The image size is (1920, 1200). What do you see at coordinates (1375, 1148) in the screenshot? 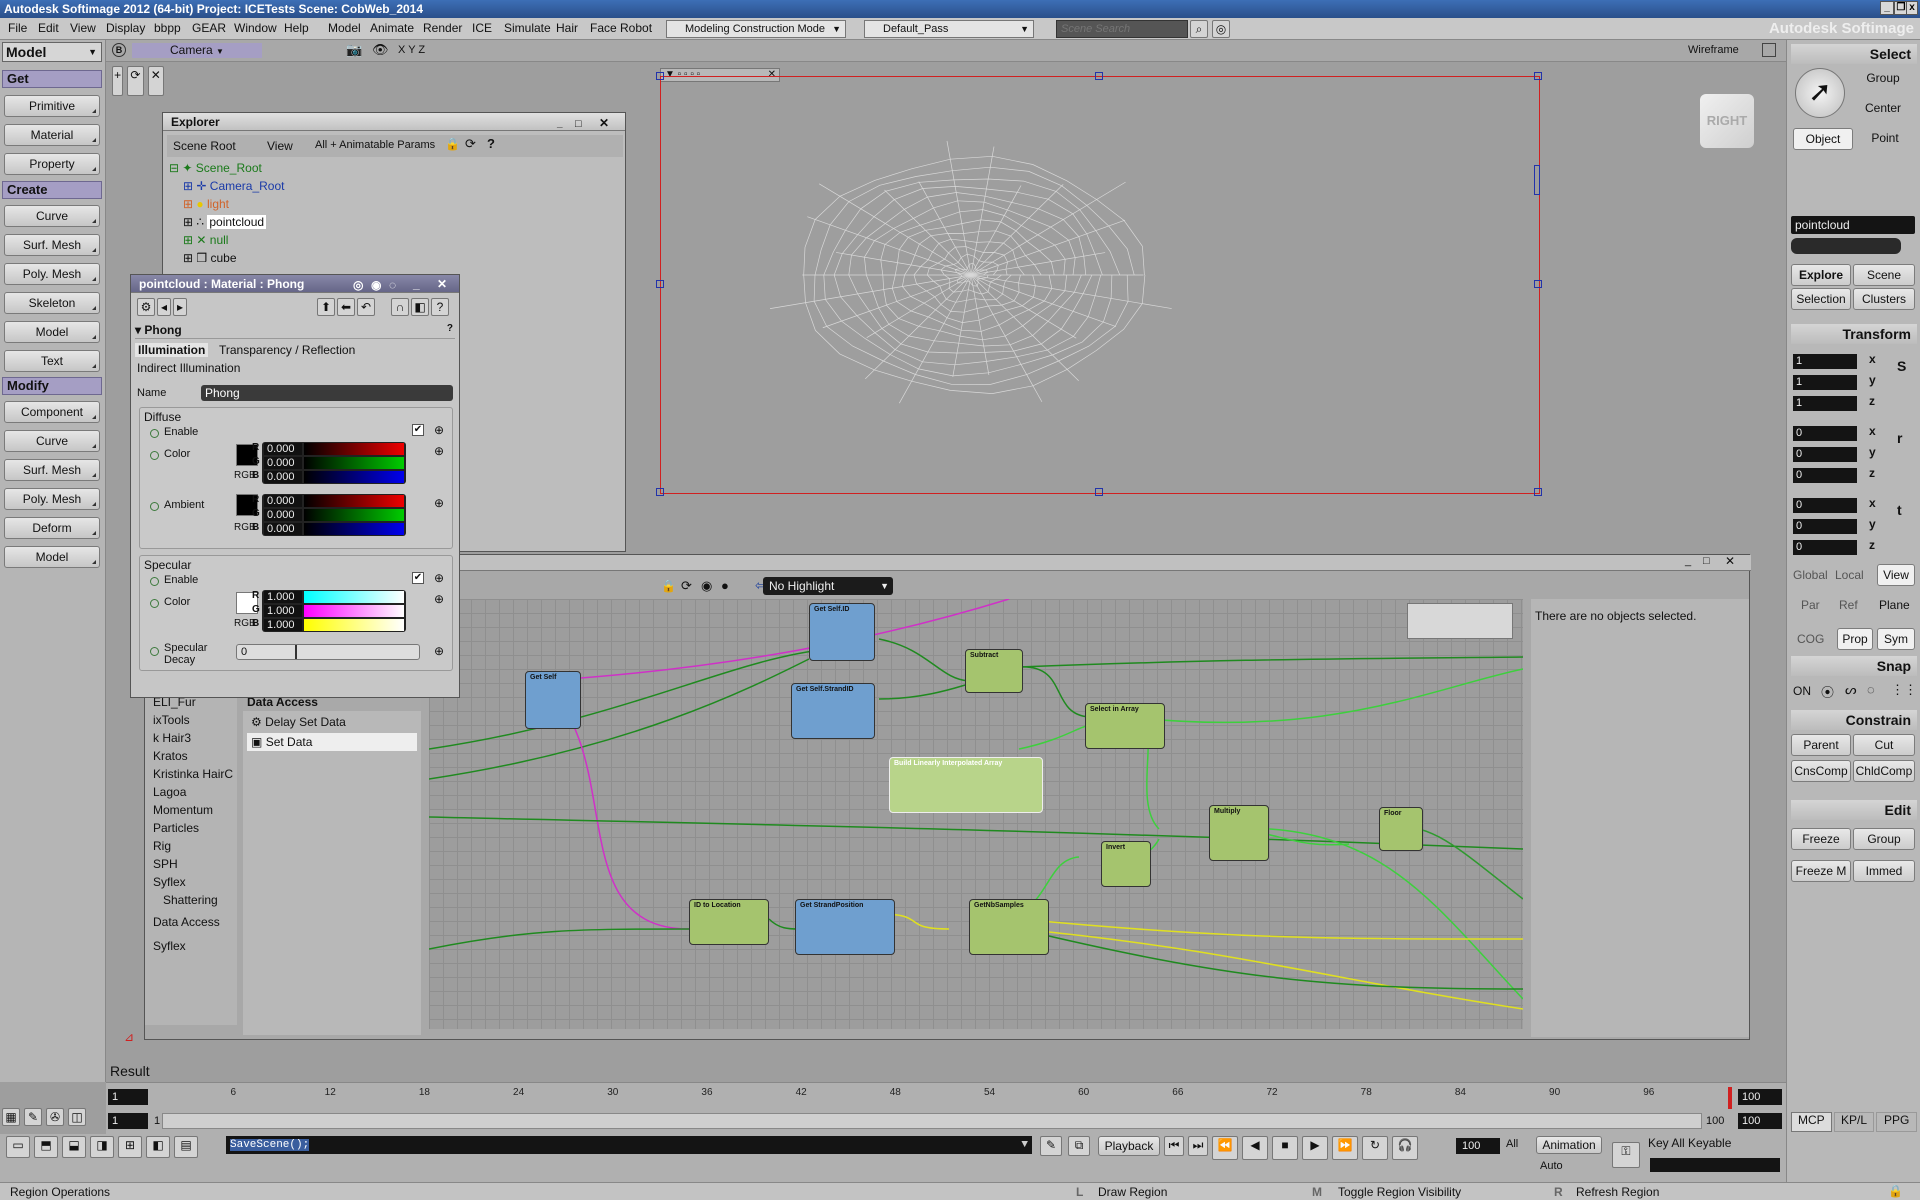
I see `loop-icon: ↻` at bounding box center [1375, 1148].